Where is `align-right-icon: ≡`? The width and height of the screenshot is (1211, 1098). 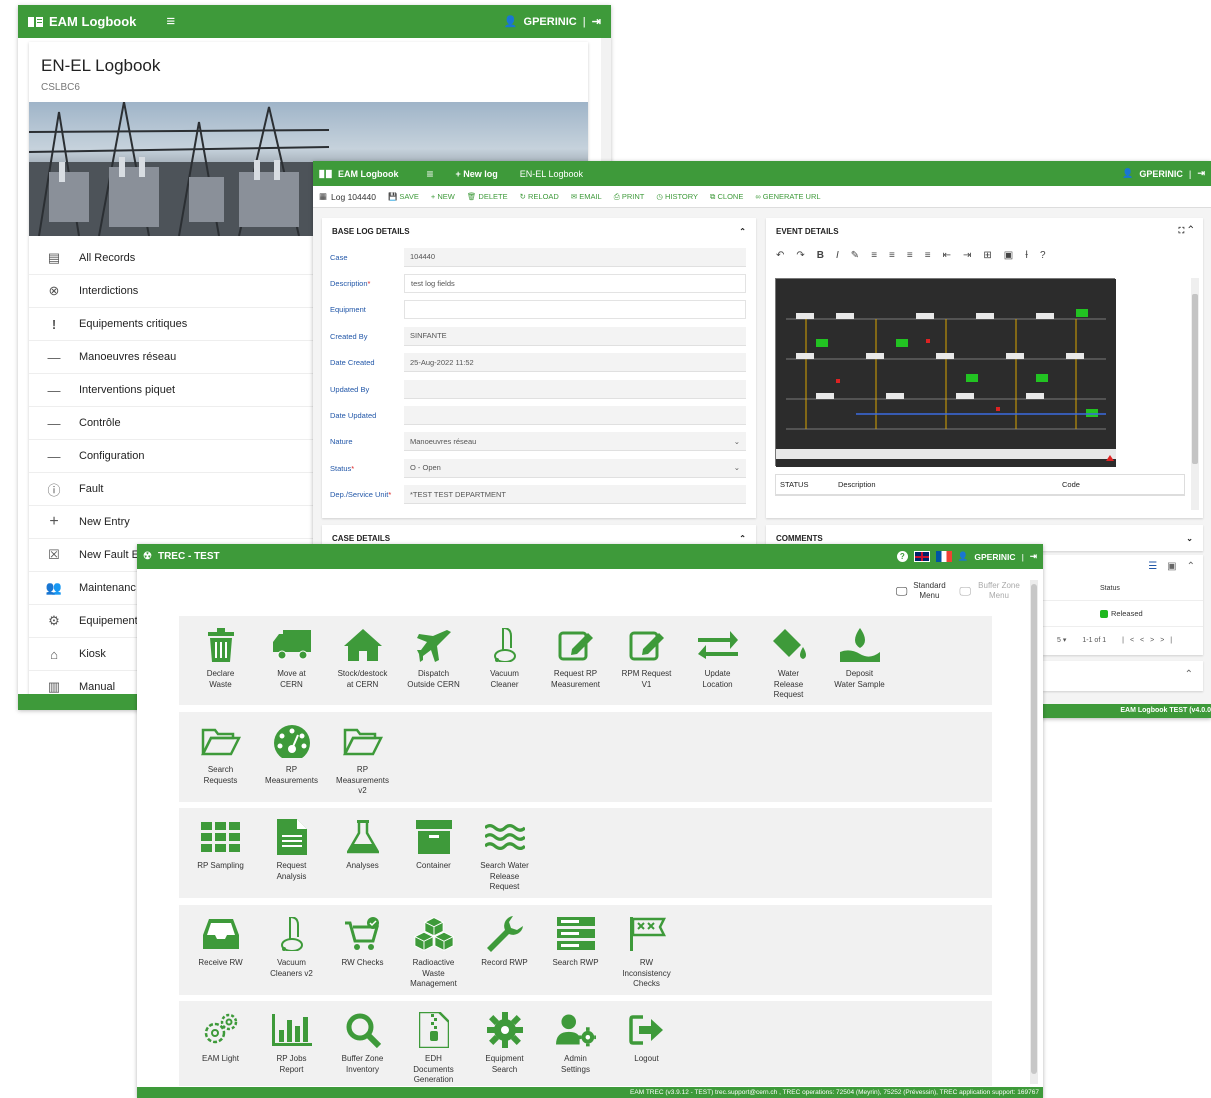
align-right-icon: ≡ is located at coordinates (910, 255).